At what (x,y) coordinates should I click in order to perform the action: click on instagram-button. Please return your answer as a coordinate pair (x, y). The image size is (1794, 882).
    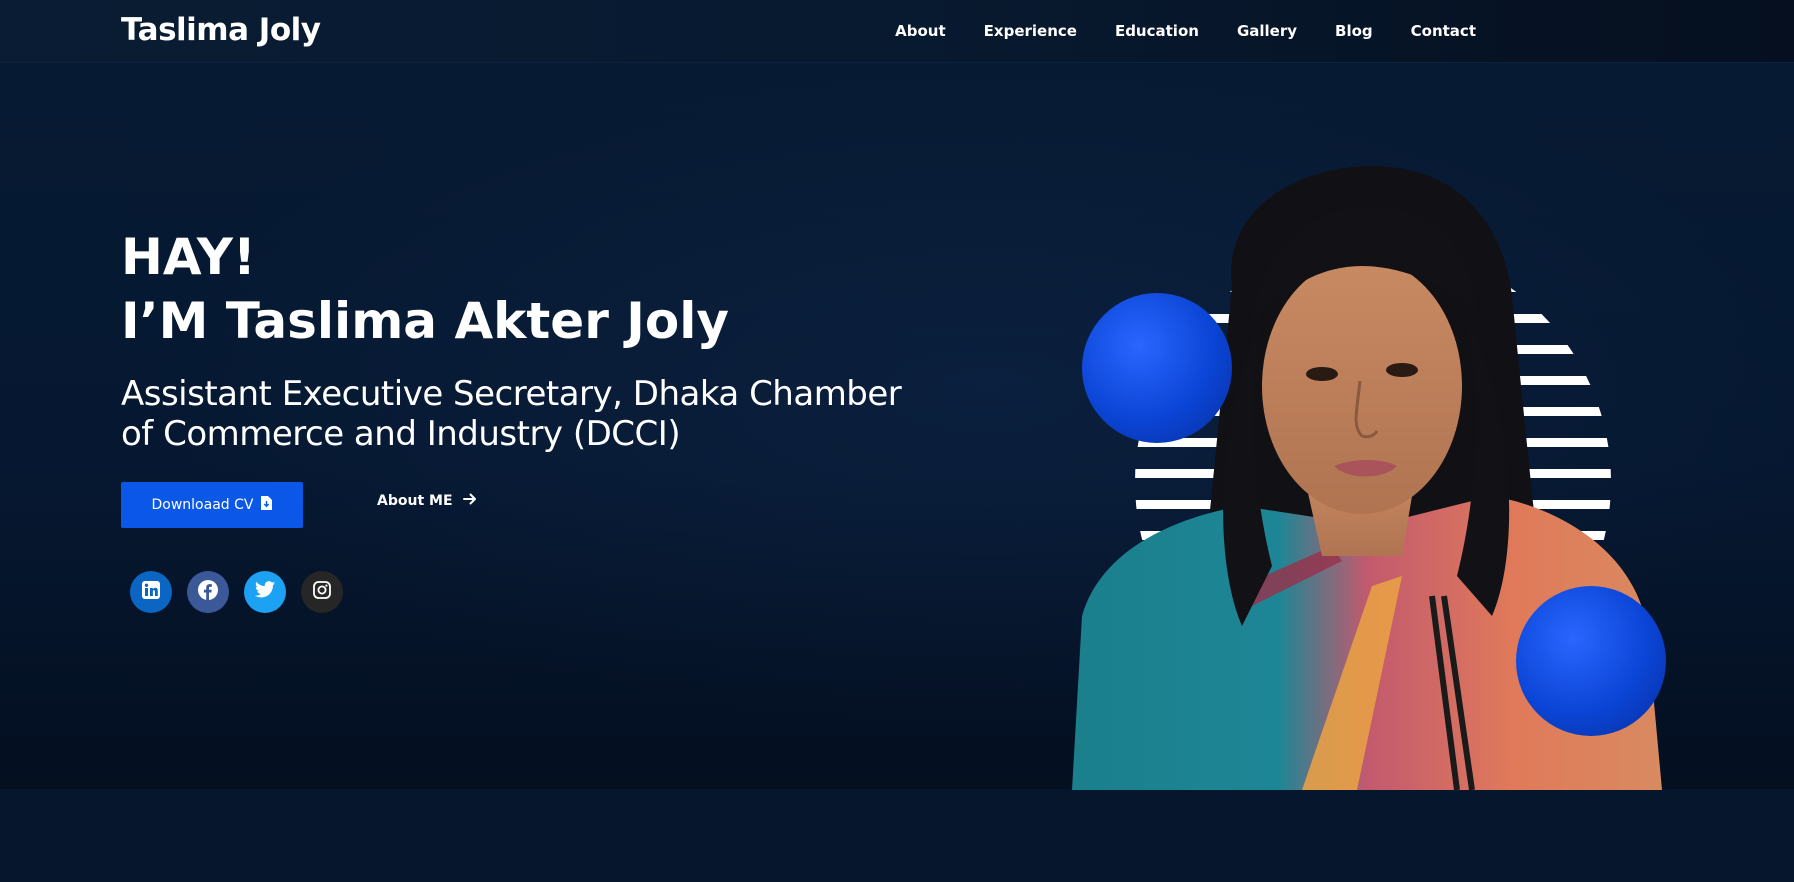
    Looking at the image, I should click on (322, 592).